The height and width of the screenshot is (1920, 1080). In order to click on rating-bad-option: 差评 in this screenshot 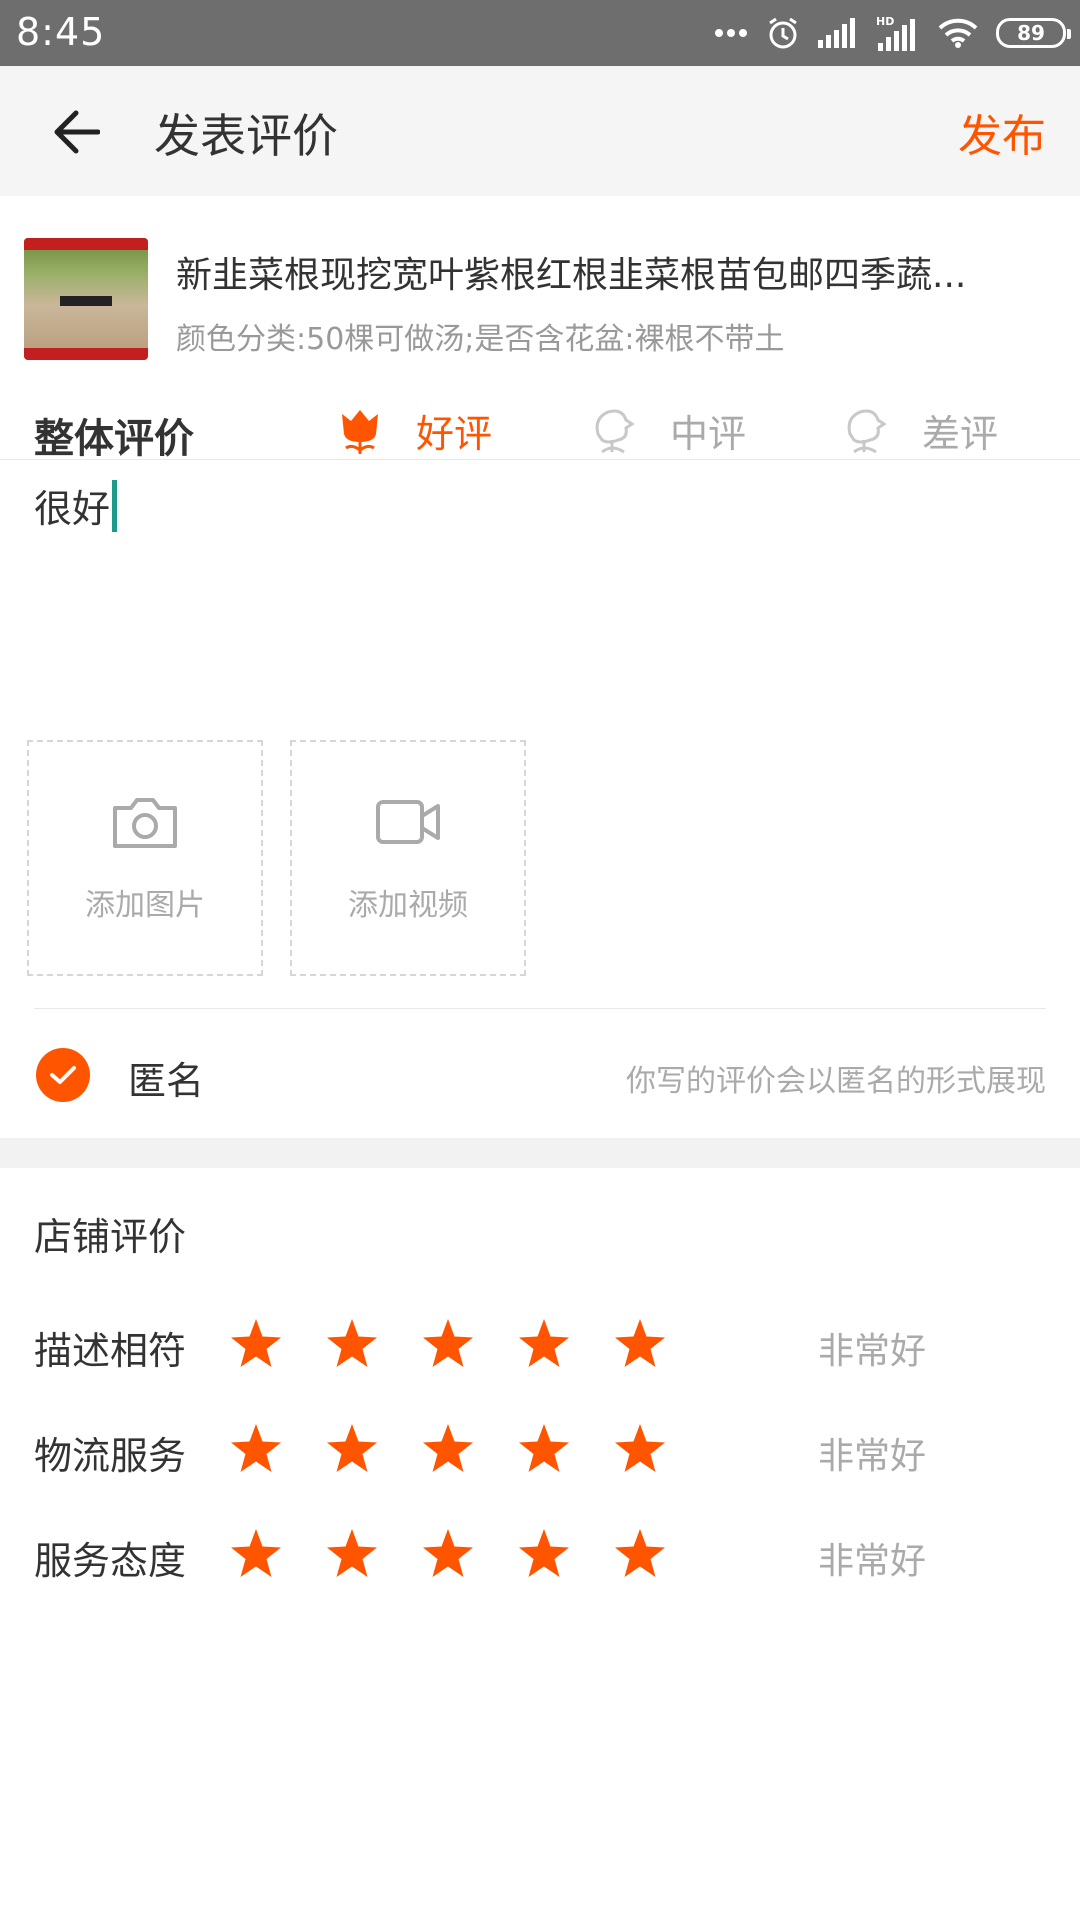, I will do `click(919, 430)`.